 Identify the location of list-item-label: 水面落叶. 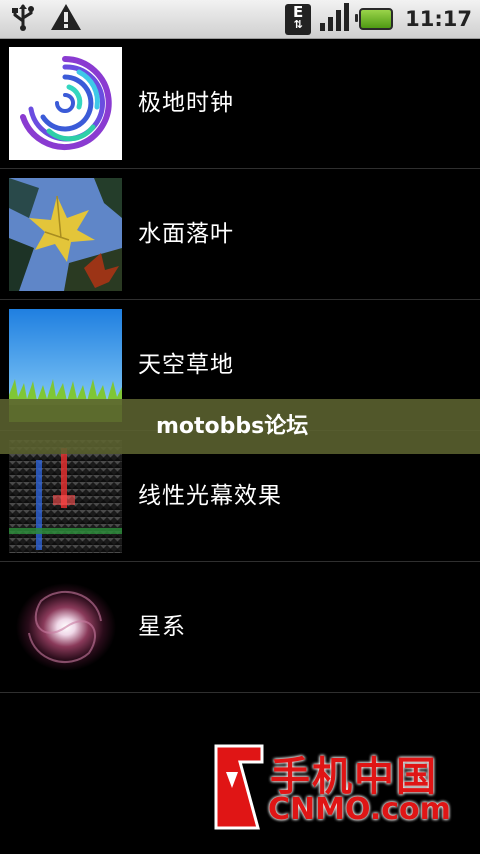
(186, 234).